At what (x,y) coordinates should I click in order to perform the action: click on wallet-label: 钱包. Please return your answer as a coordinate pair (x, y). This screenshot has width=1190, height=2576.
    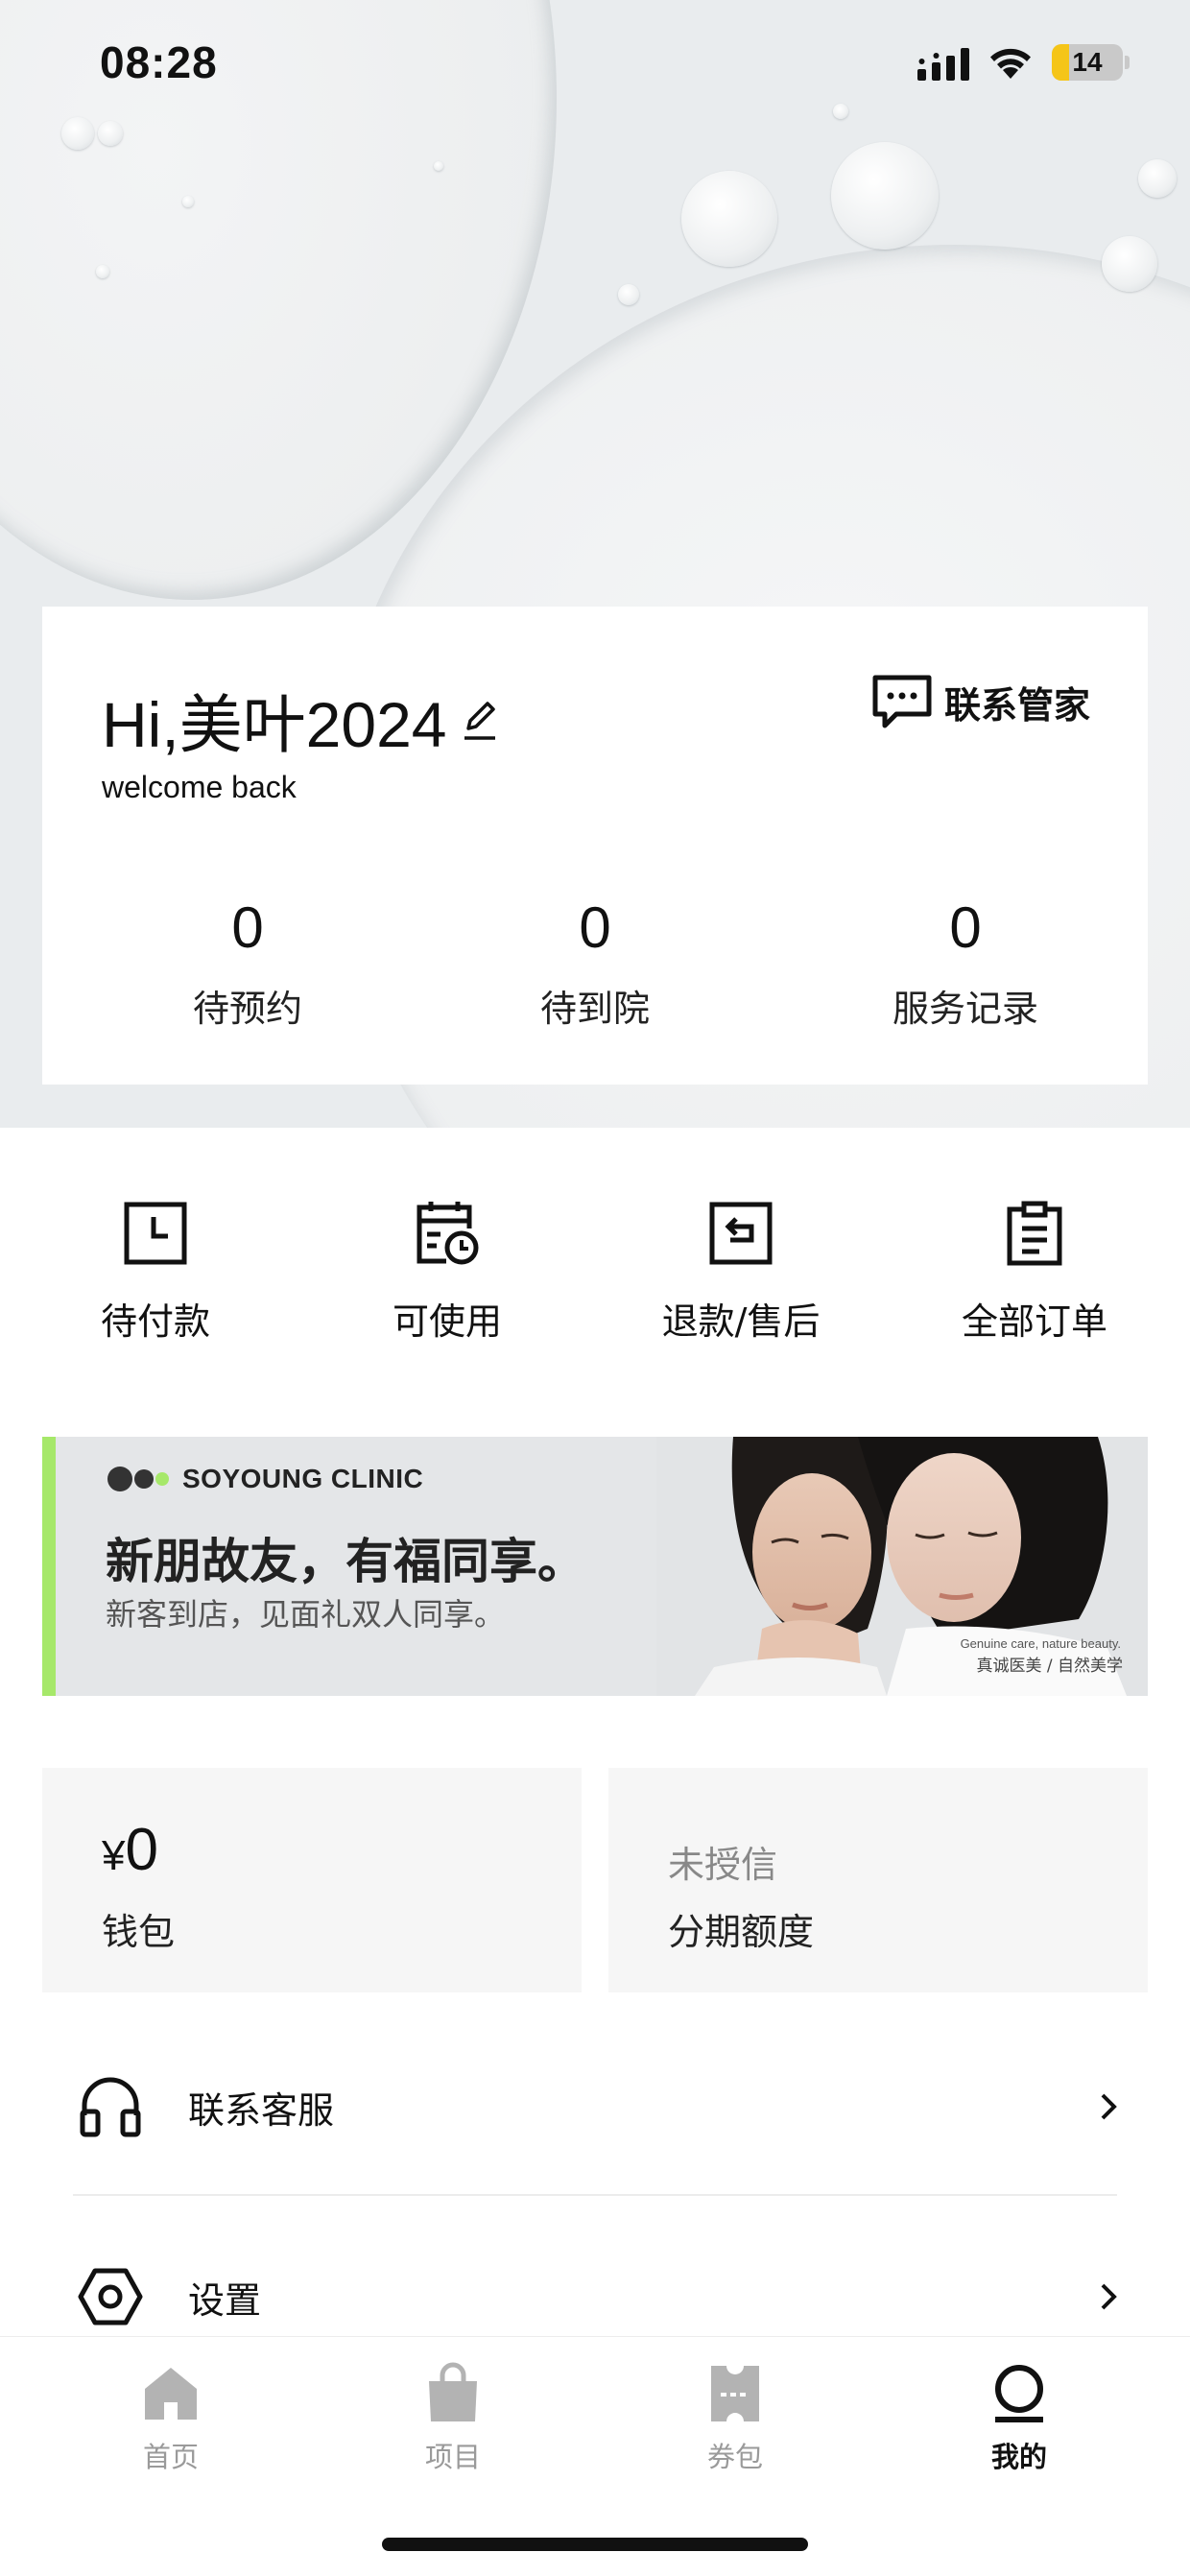
    Looking at the image, I should click on (139, 1932).